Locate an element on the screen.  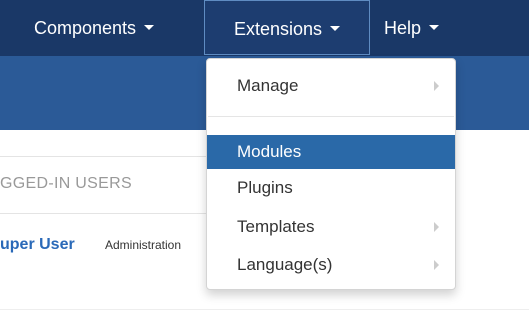
menu-item-manage: Manage is located at coordinates (331, 86).